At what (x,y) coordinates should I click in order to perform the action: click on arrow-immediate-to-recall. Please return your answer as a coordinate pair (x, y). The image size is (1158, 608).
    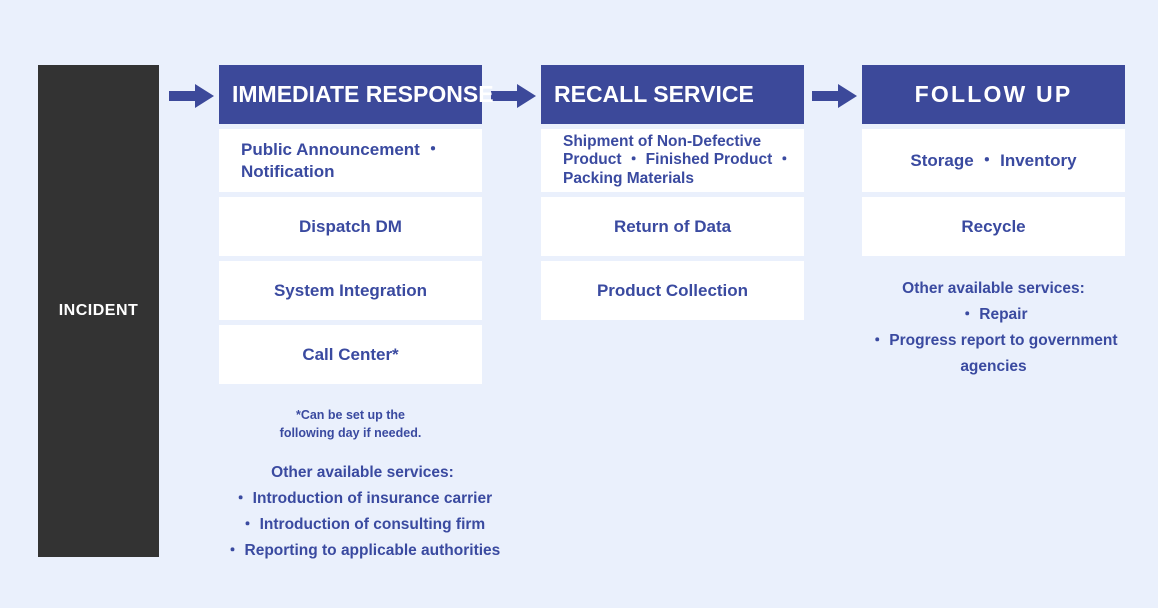
    Looking at the image, I should click on (514, 96).